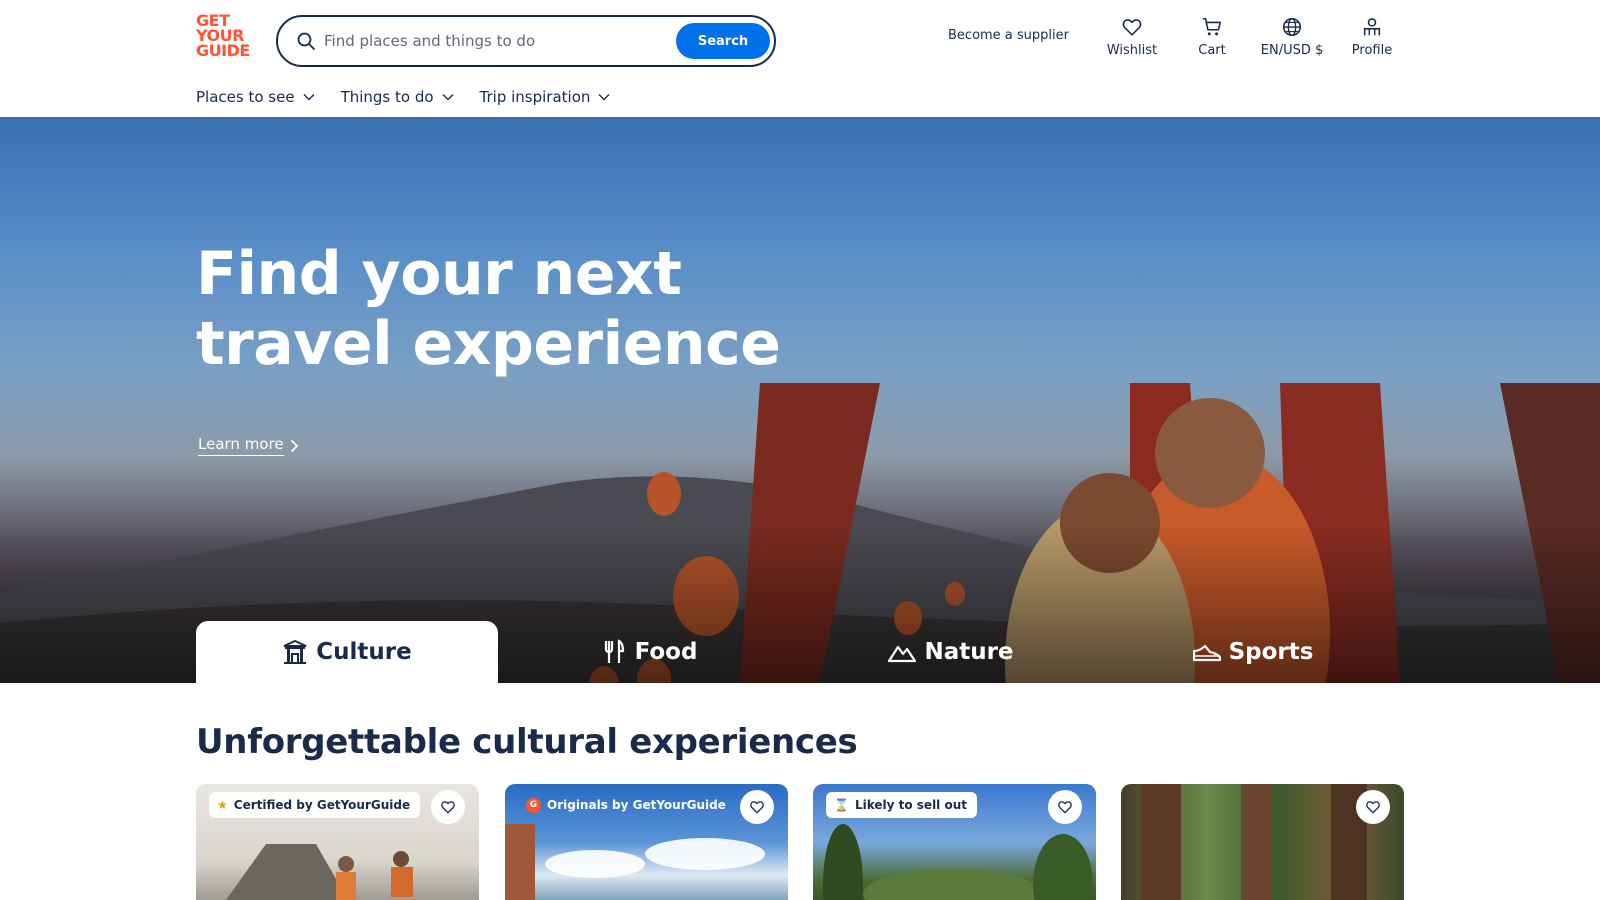 This screenshot has height=900, width=1600. What do you see at coordinates (1008, 35) in the screenshot?
I see `become-supplier-link: Become a supplier` at bounding box center [1008, 35].